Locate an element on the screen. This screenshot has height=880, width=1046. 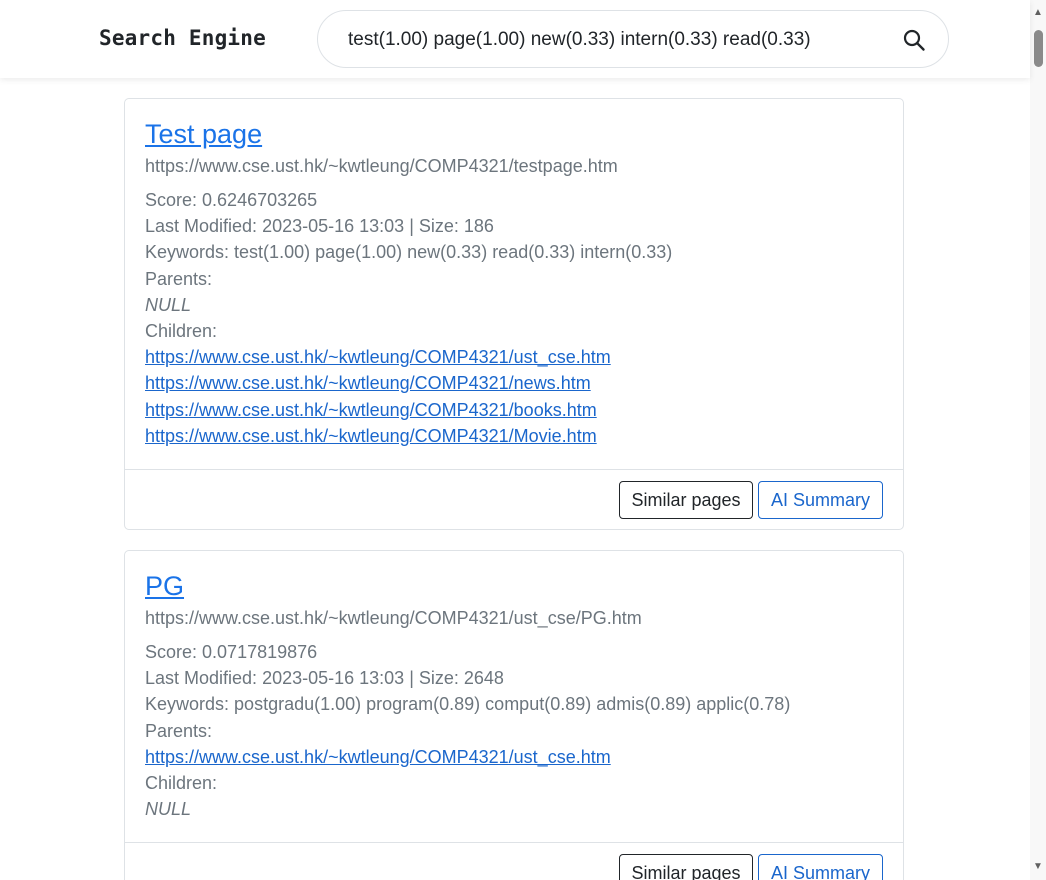
search-input is located at coordinates (613, 40).